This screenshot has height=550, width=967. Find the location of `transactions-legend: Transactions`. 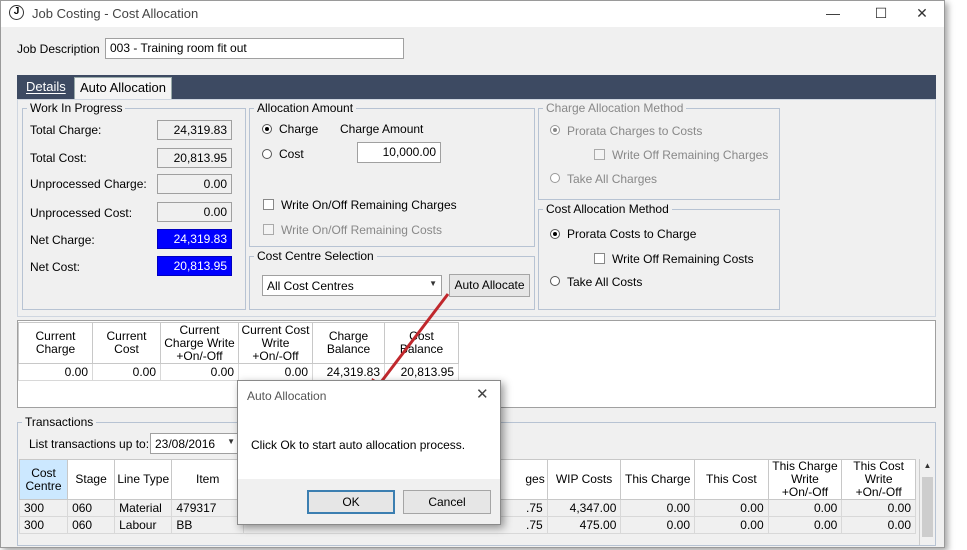

transactions-legend: Transactions is located at coordinates (59, 422).